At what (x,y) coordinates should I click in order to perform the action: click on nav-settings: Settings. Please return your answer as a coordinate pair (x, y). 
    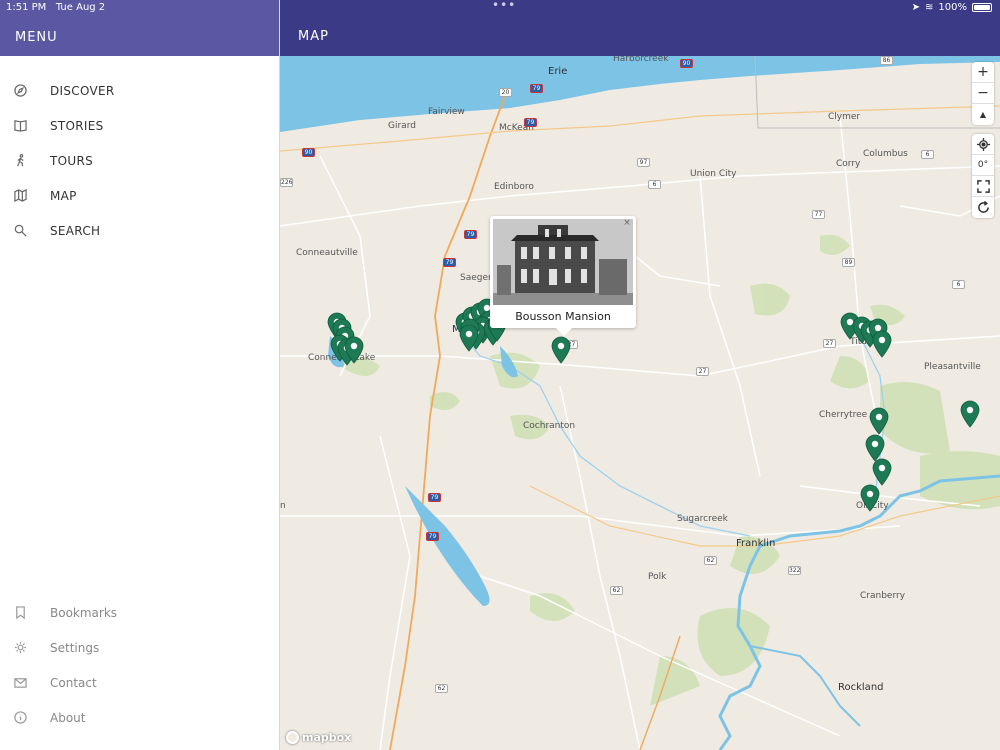
    Looking at the image, I should click on (139, 647).